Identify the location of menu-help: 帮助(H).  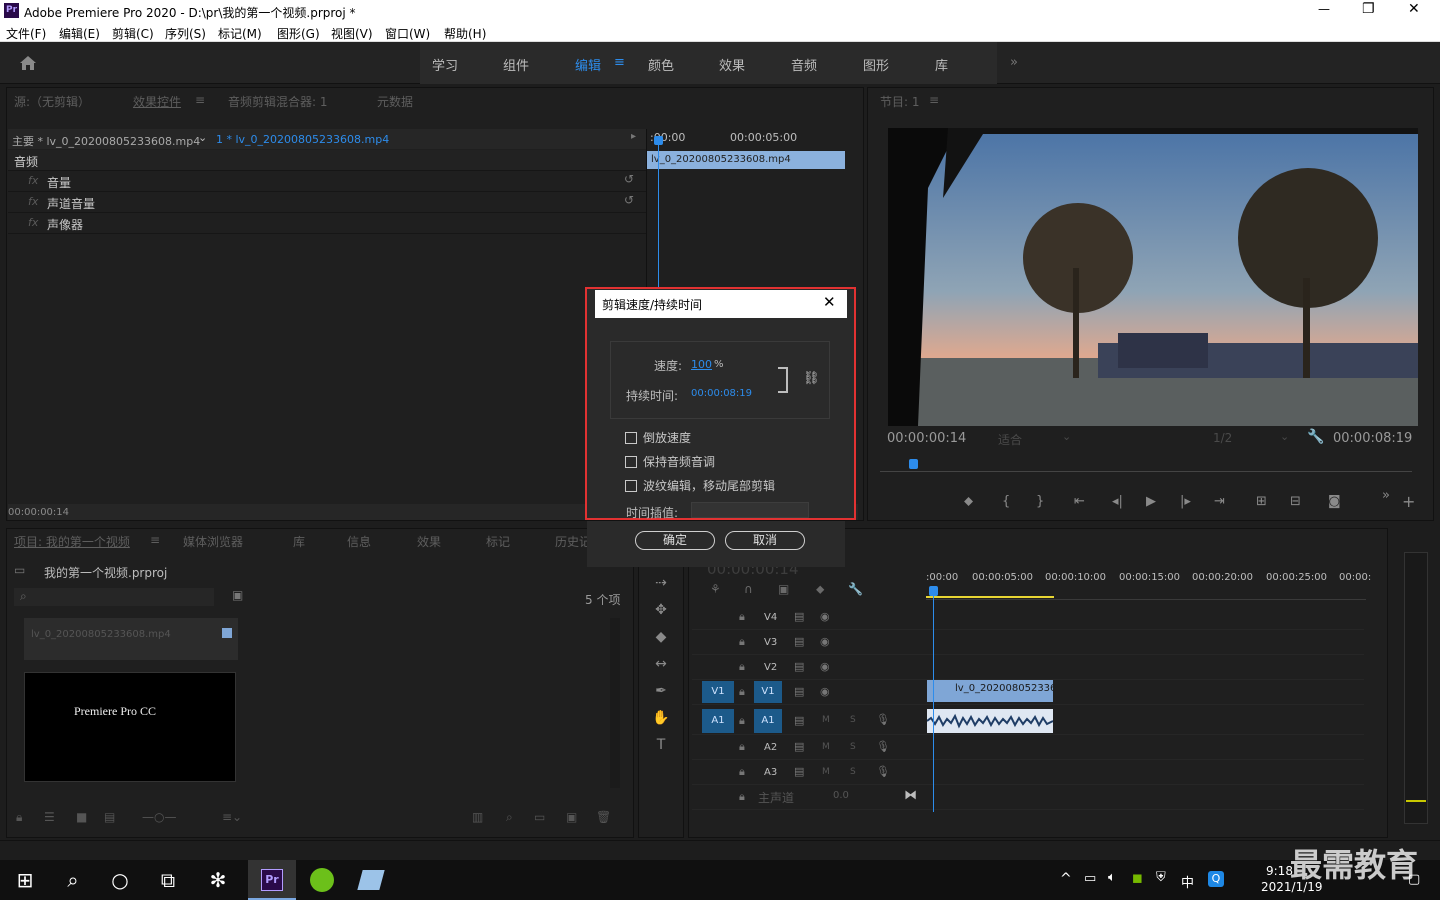
(465, 33).